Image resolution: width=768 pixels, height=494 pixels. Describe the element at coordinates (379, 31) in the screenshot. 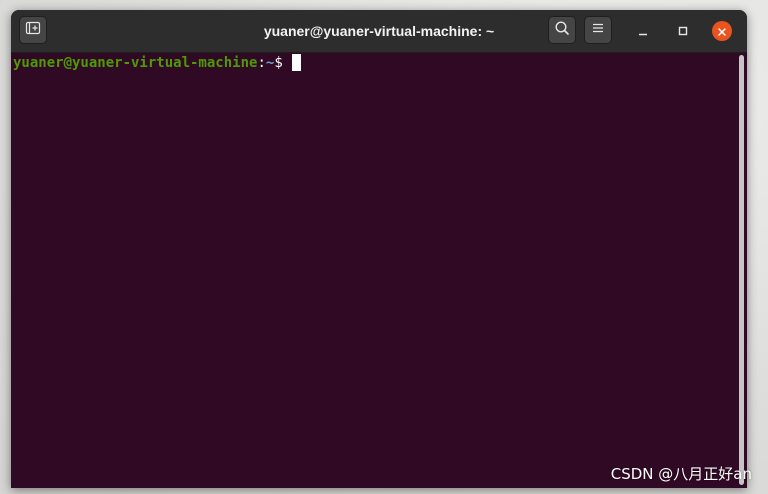

I see `titlebar: yuaner@yuaner-virtual-machine: ~` at that location.